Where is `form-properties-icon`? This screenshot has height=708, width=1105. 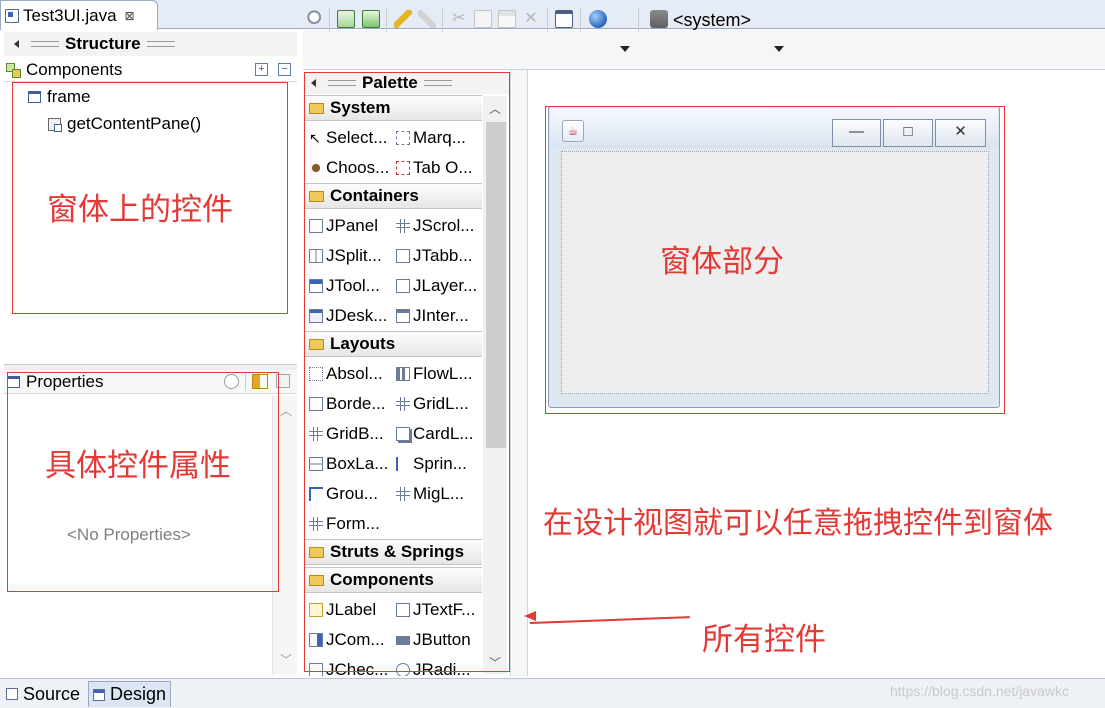
form-properties-icon is located at coordinates (564, 19).